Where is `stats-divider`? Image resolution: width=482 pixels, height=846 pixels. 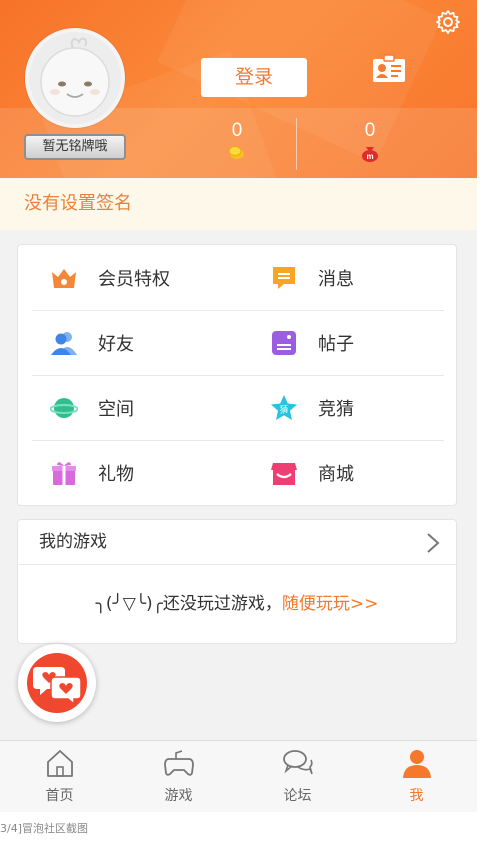 stats-divider is located at coordinates (296, 144).